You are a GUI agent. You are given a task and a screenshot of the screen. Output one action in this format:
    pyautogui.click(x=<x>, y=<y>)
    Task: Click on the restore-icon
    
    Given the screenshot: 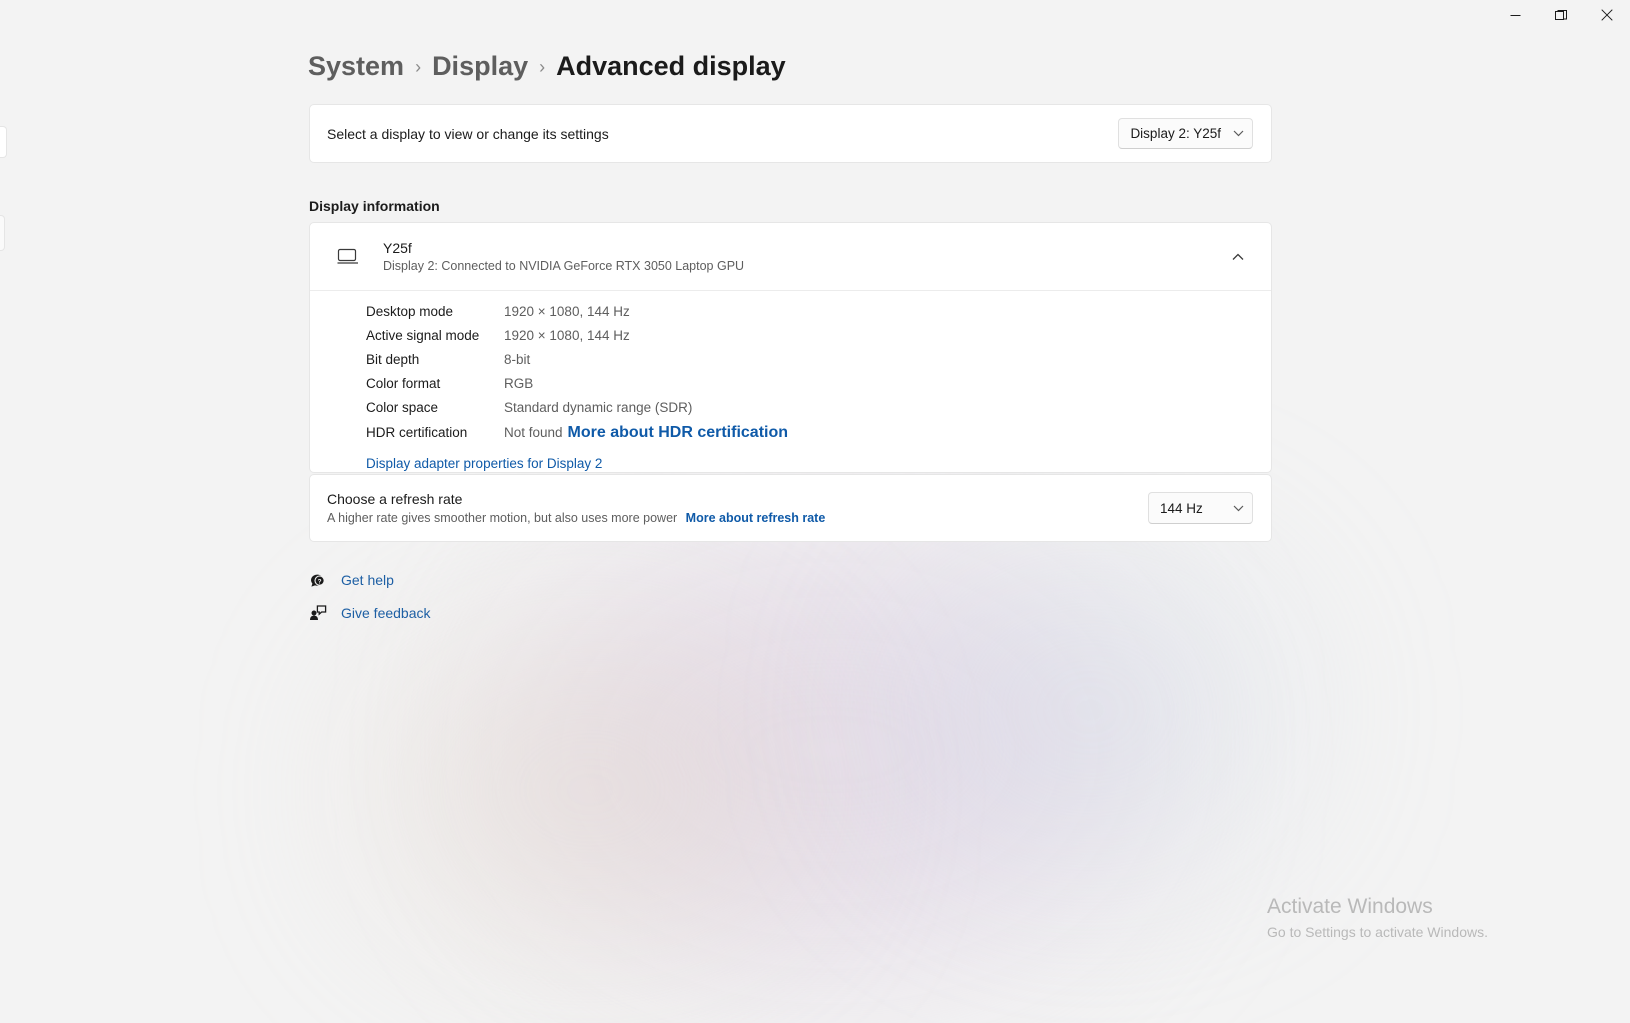 What is the action you would take?
    pyautogui.click(x=1561, y=15)
    